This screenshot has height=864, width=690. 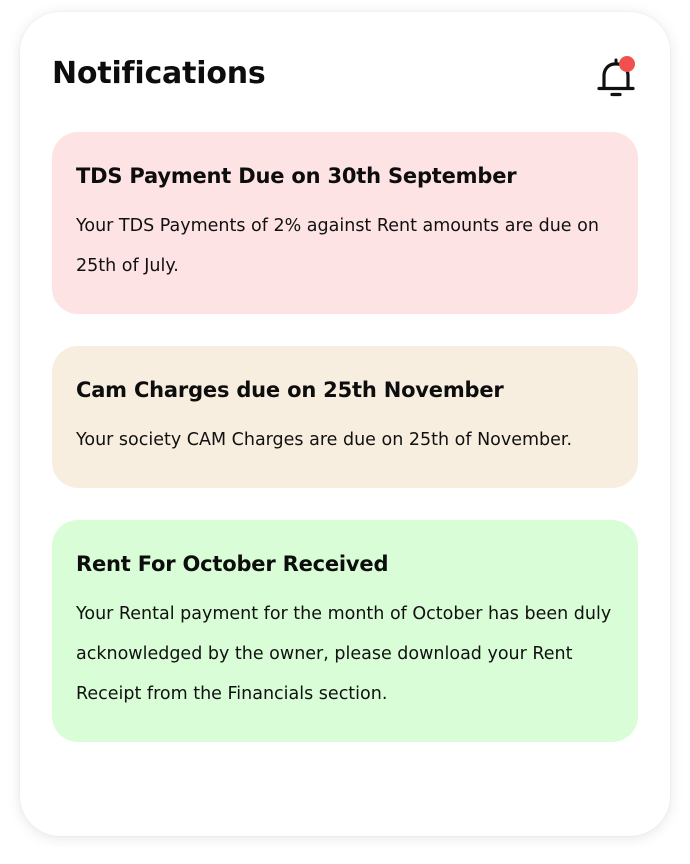 What do you see at coordinates (159, 73) in the screenshot?
I see `page-title: Notifications` at bounding box center [159, 73].